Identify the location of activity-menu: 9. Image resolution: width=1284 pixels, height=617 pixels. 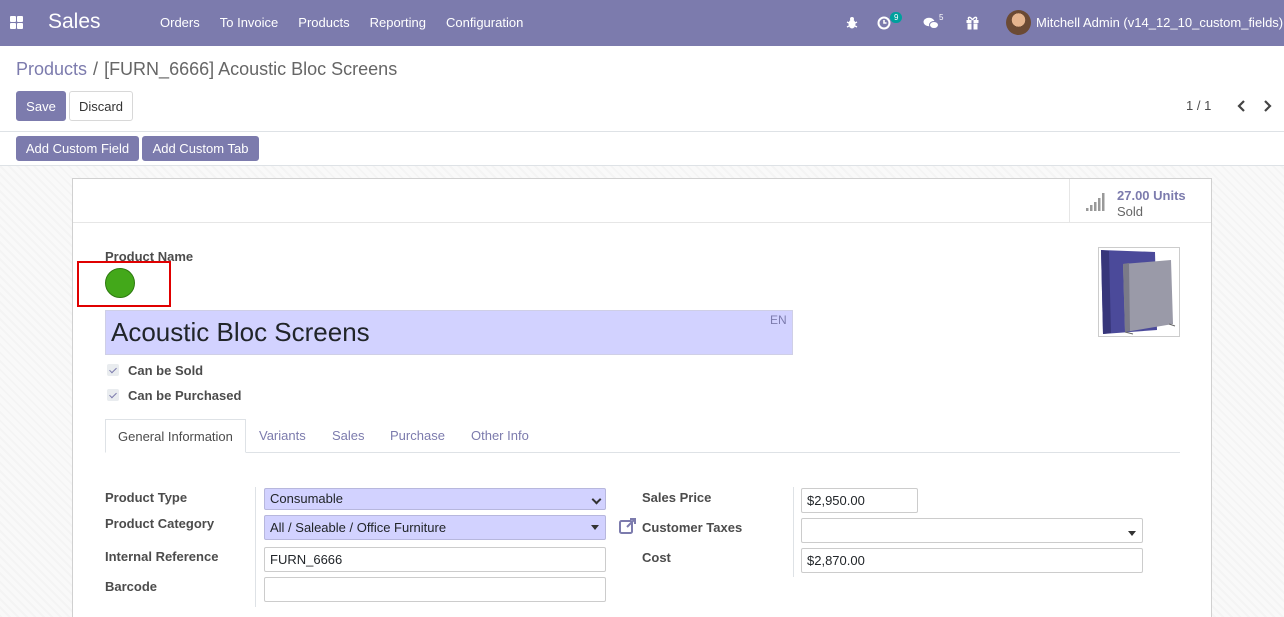
(890, 23).